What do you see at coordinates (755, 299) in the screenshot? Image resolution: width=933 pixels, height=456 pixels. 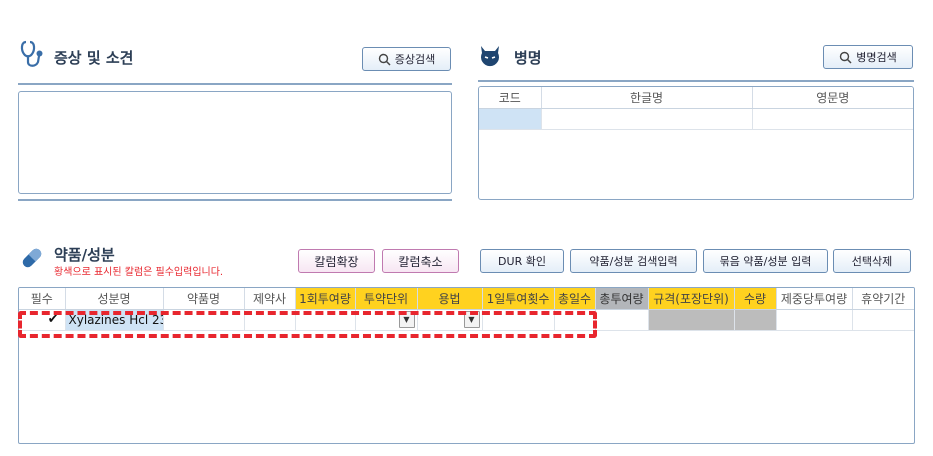 I see `col-quantity: 수량` at bounding box center [755, 299].